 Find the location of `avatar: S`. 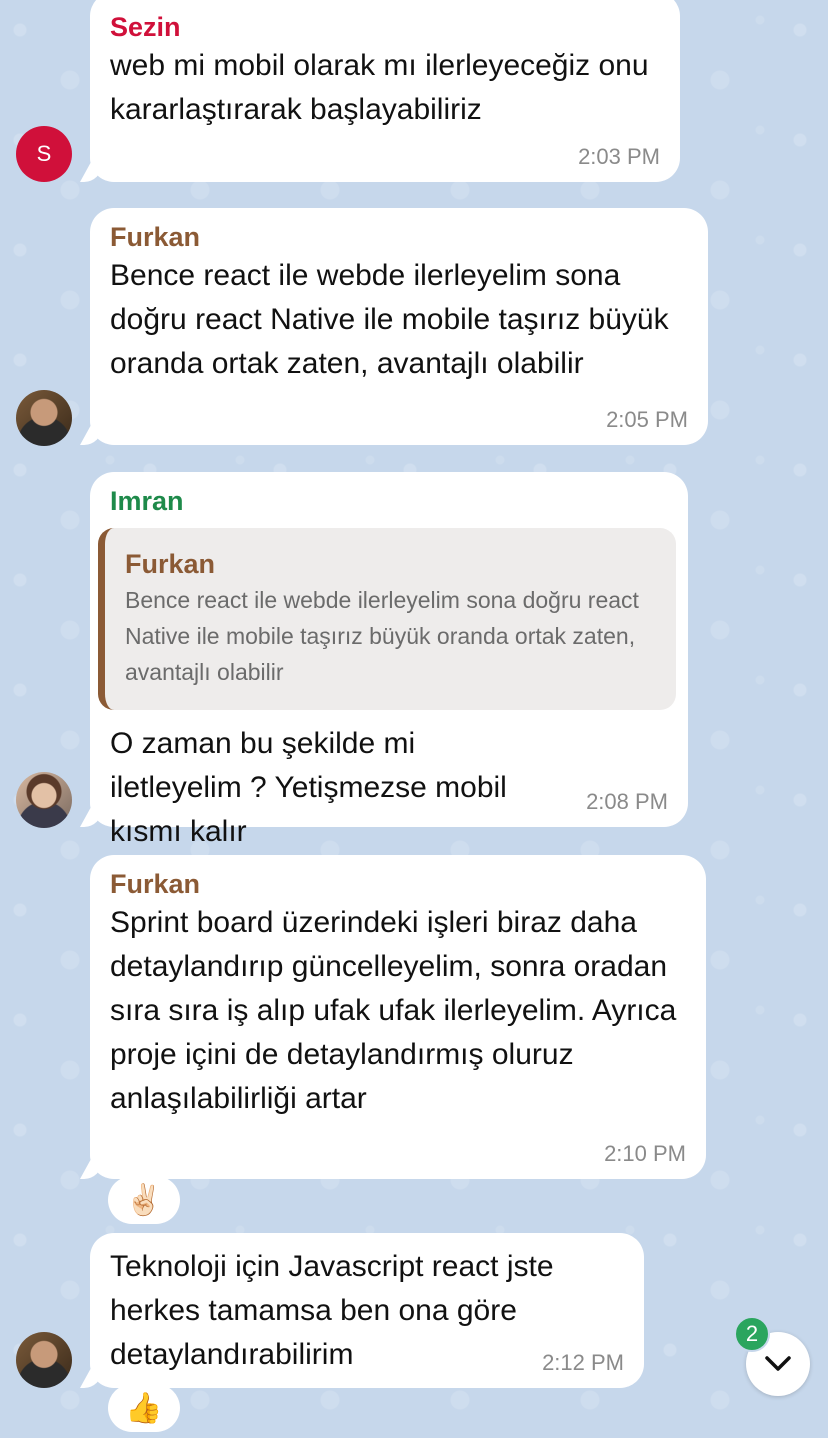

avatar: S is located at coordinates (44, 154).